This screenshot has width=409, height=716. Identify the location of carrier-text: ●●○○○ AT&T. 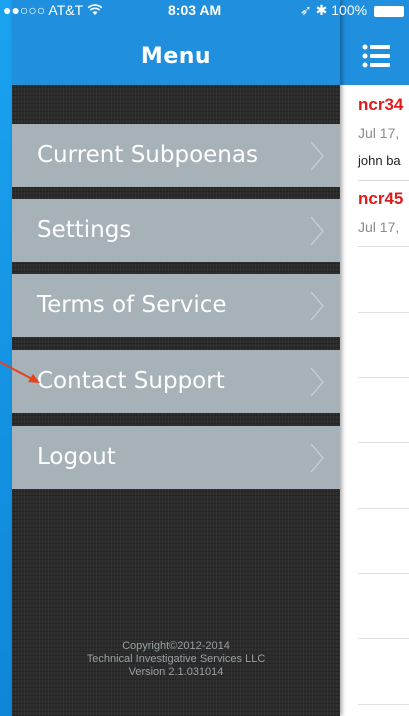
(43, 10).